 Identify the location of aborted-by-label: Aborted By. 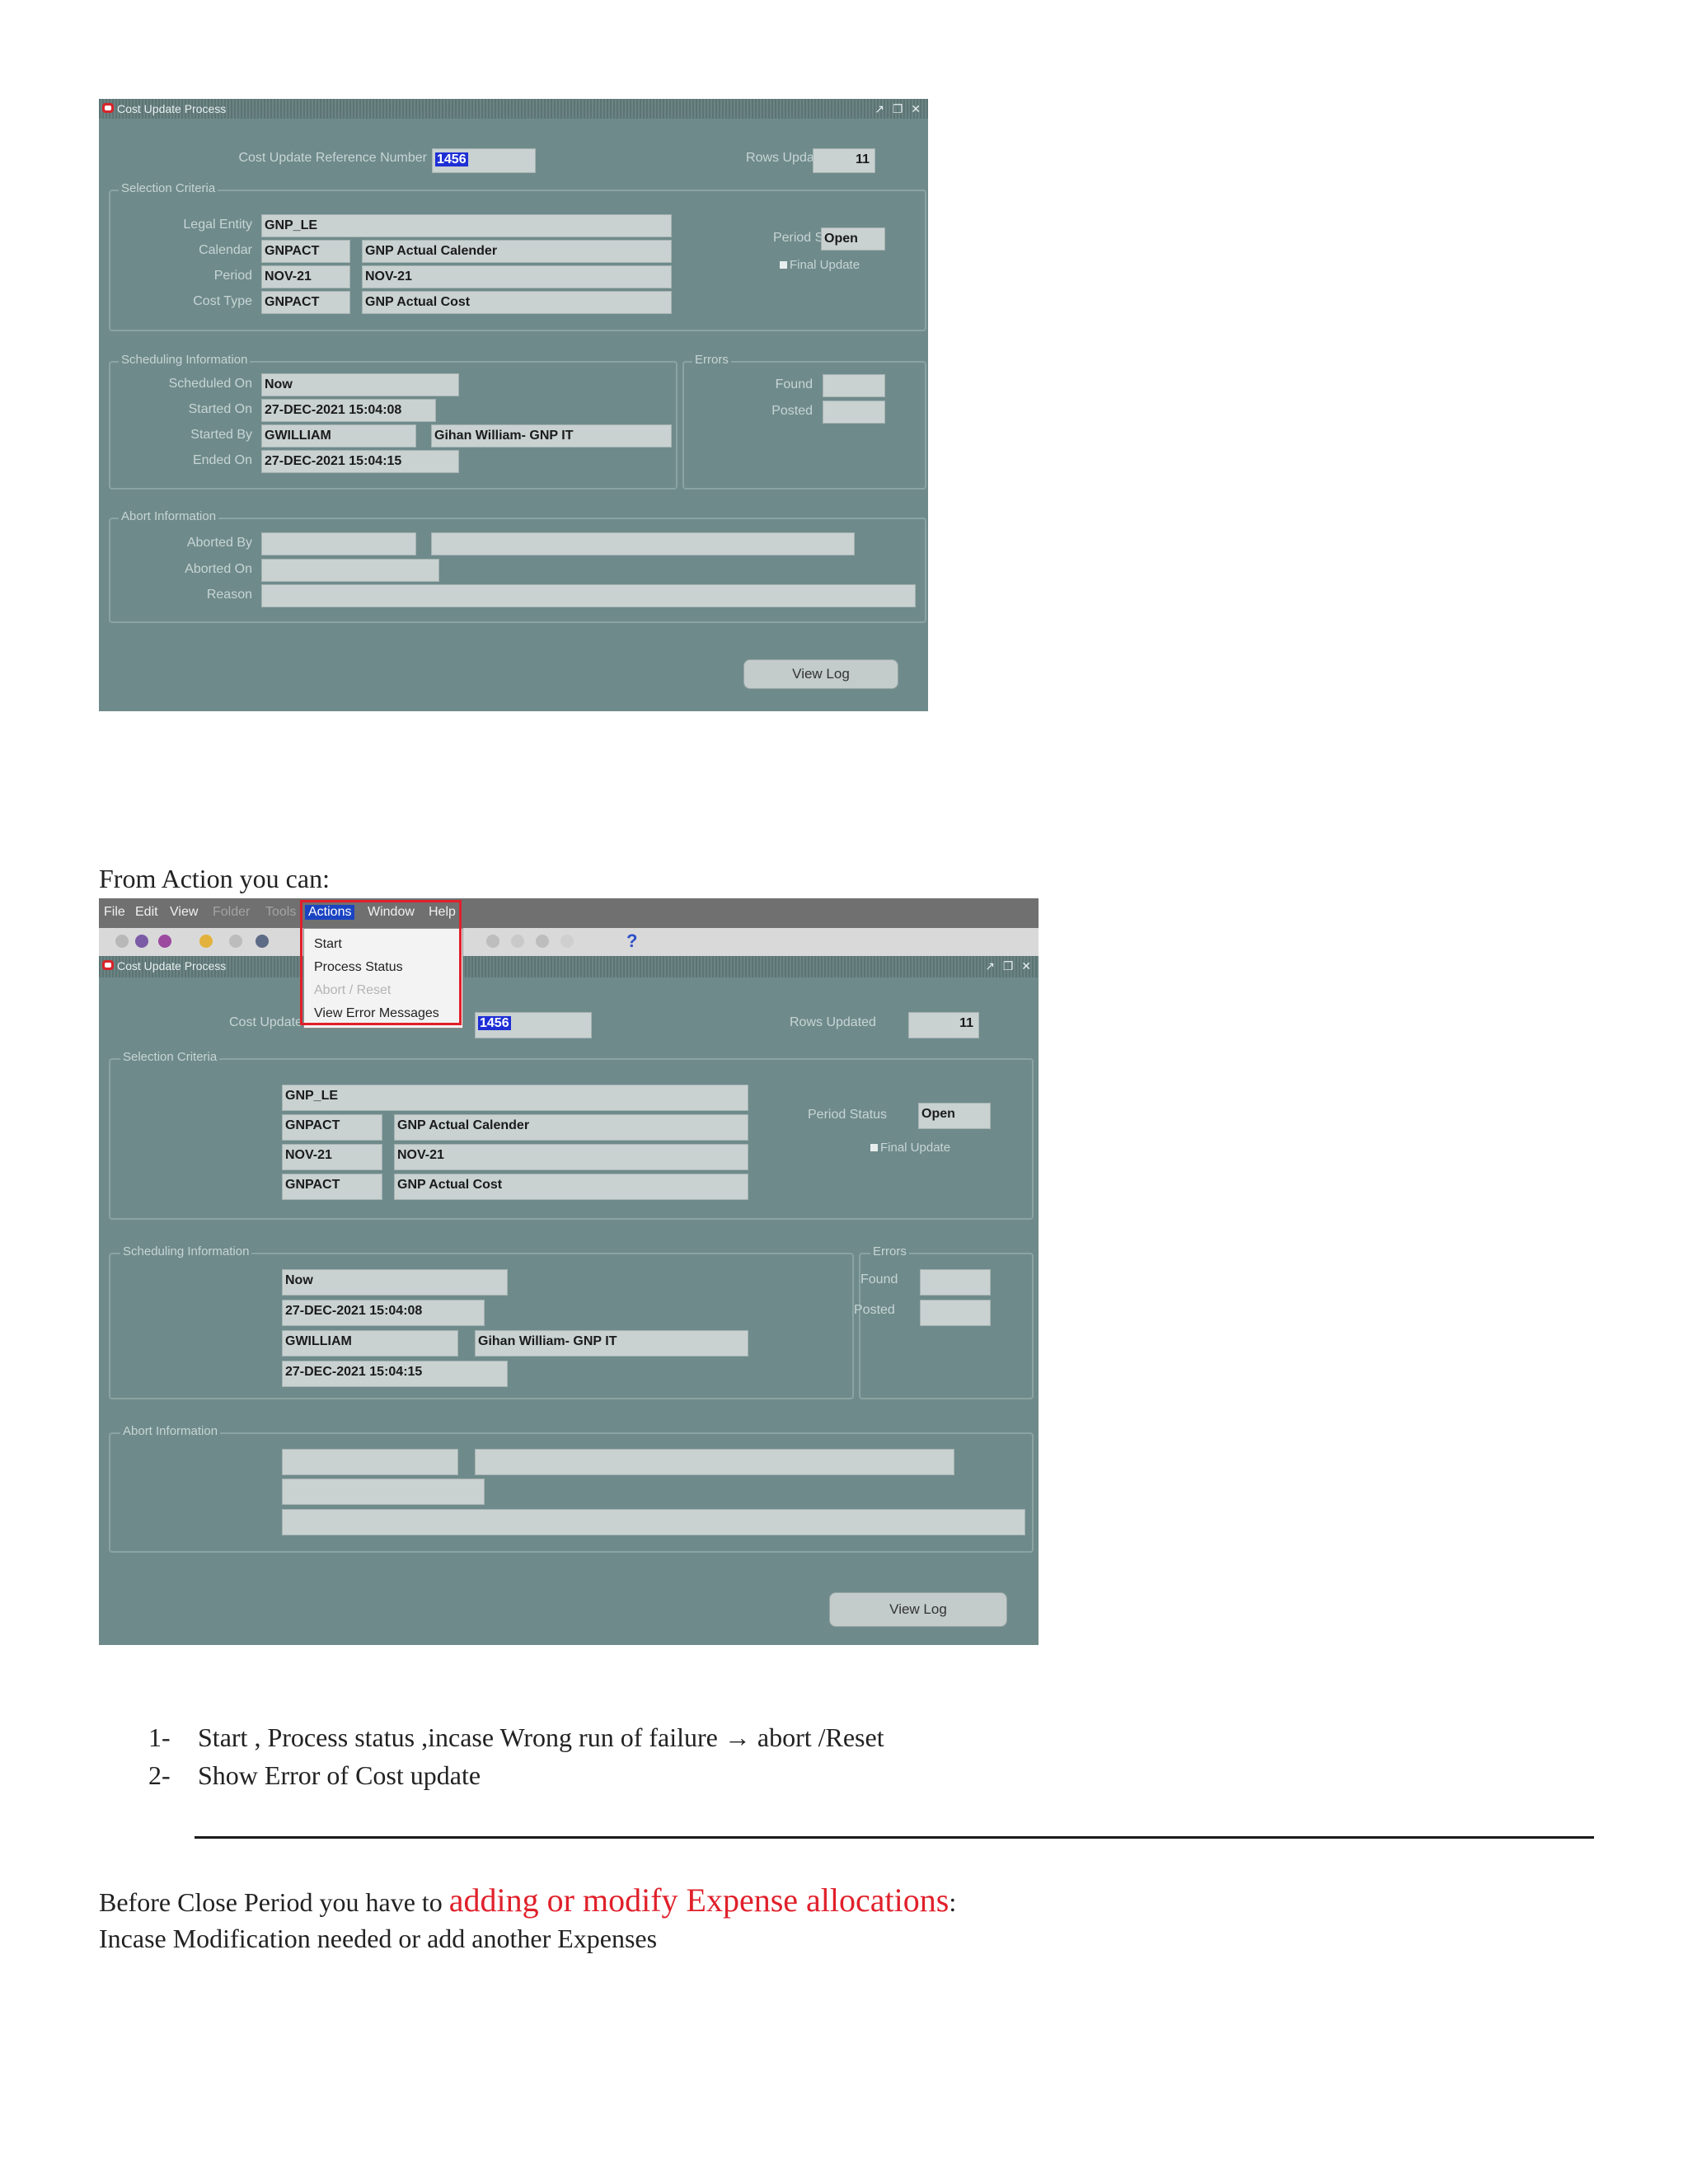
(219, 543).